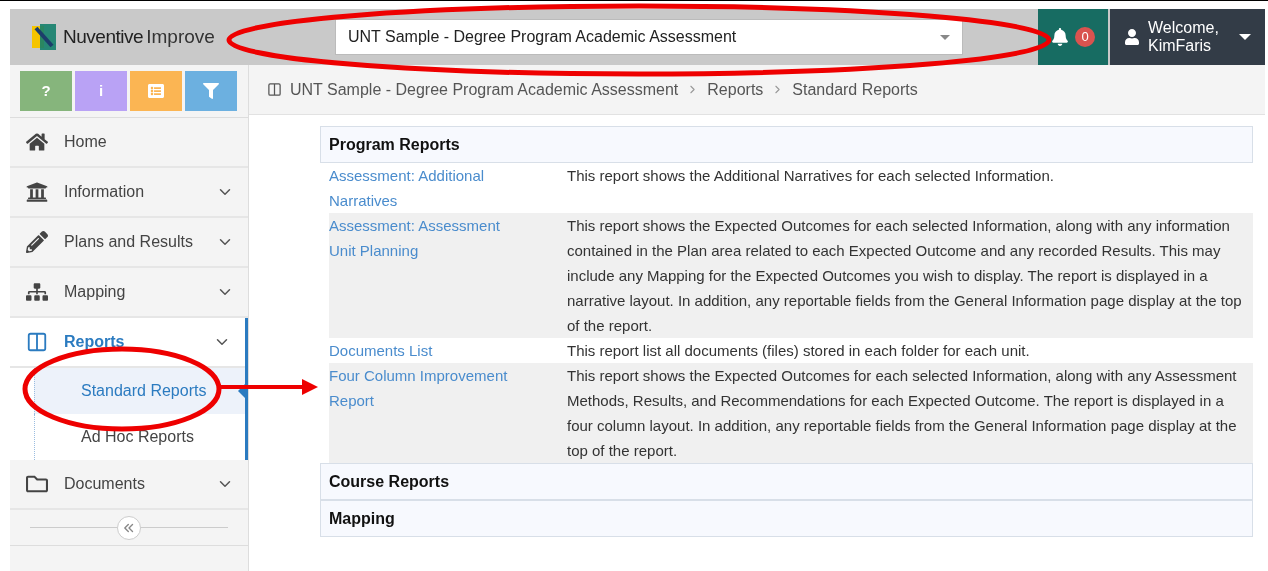  I want to click on user-icon, so click(1132, 37).